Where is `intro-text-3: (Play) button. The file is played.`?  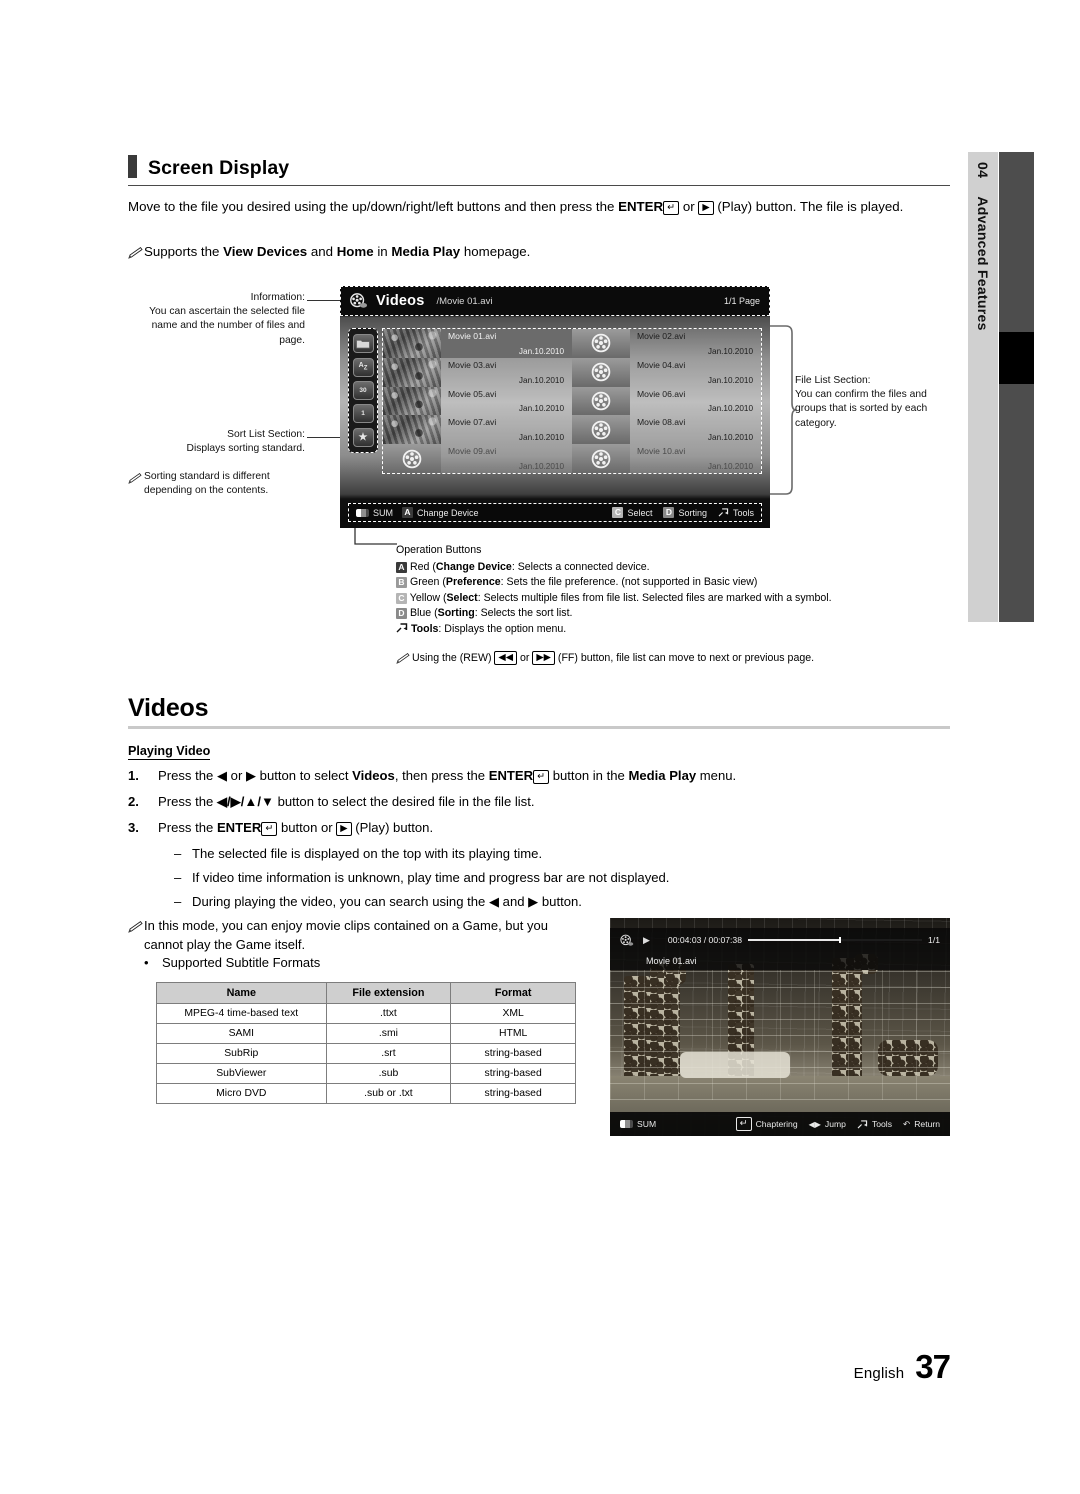 intro-text-3: (Play) button. The file is played. is located at coordinates (808, 206).